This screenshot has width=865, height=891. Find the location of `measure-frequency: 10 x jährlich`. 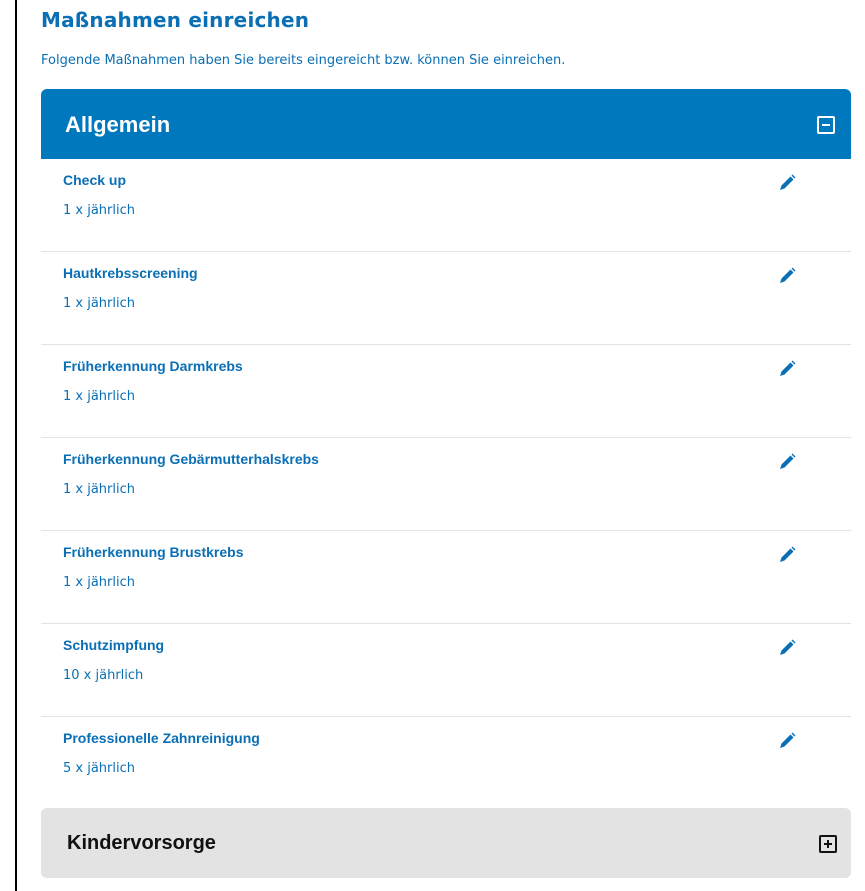

measure-frequency: 10 x jährlich is located at coordinates (103, 675).